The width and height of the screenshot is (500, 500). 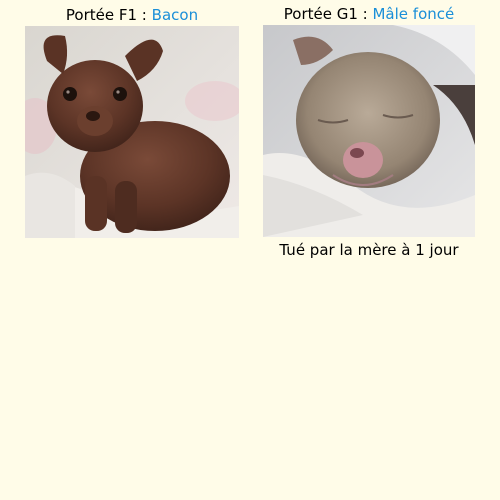 I want to click on litter-label: Portée G1 :, so click(x=325, y=14).